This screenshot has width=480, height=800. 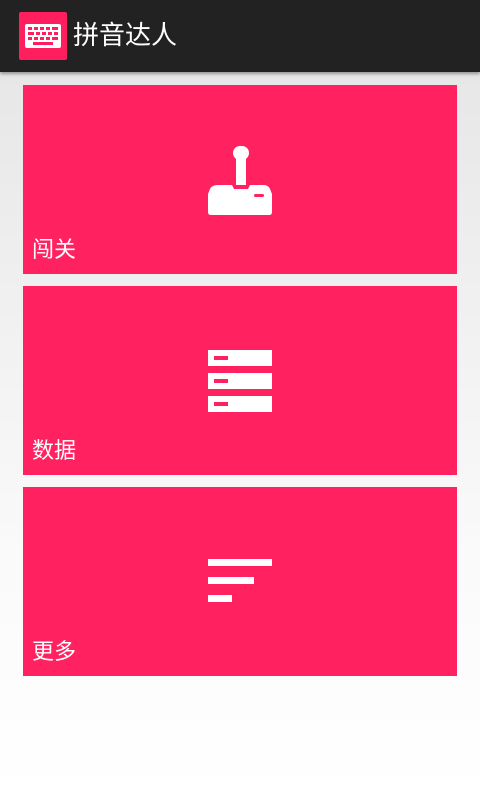 What do you see at coordinates (43, 36) in the screenshot?
I see `keyboard-icon` at bounding box center [43, 36].